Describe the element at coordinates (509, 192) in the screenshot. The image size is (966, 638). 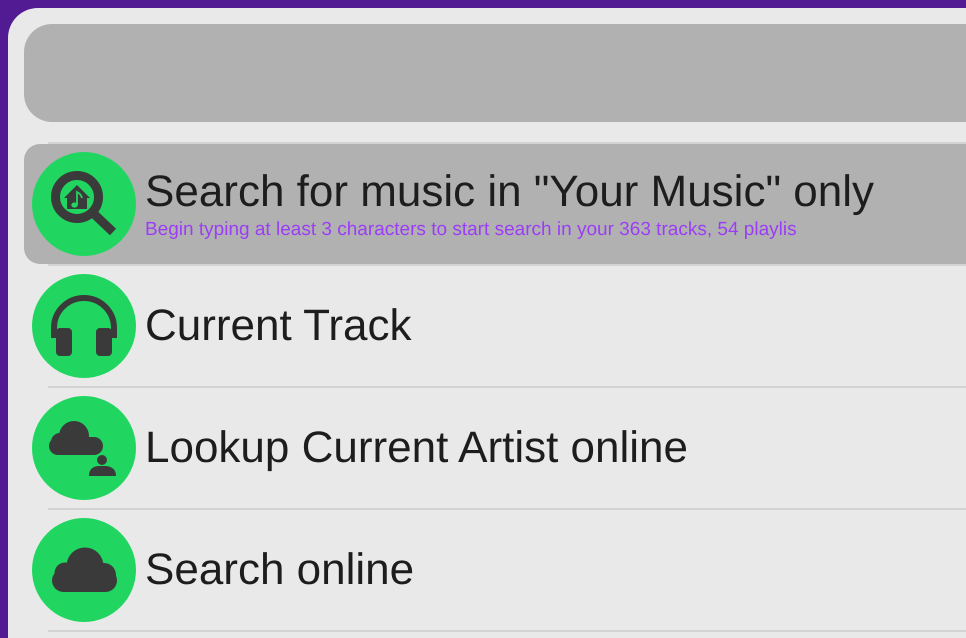
I see `item-title: Search for music in "Your Music" only` at that location.